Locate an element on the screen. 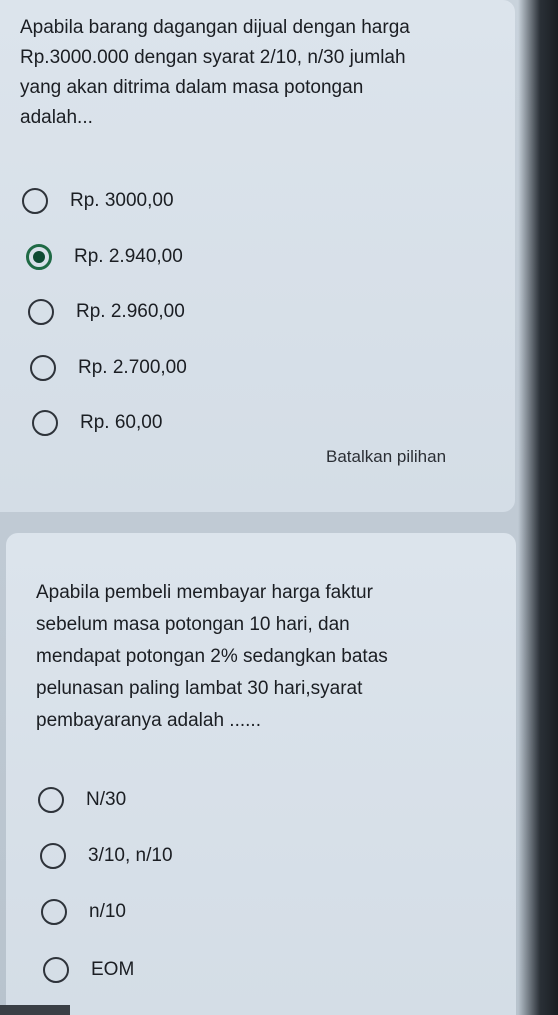 The width and height of the screenshot is (558, 1015). option-label: Rp. 2.700,00 is located at coordinates (132, 367).